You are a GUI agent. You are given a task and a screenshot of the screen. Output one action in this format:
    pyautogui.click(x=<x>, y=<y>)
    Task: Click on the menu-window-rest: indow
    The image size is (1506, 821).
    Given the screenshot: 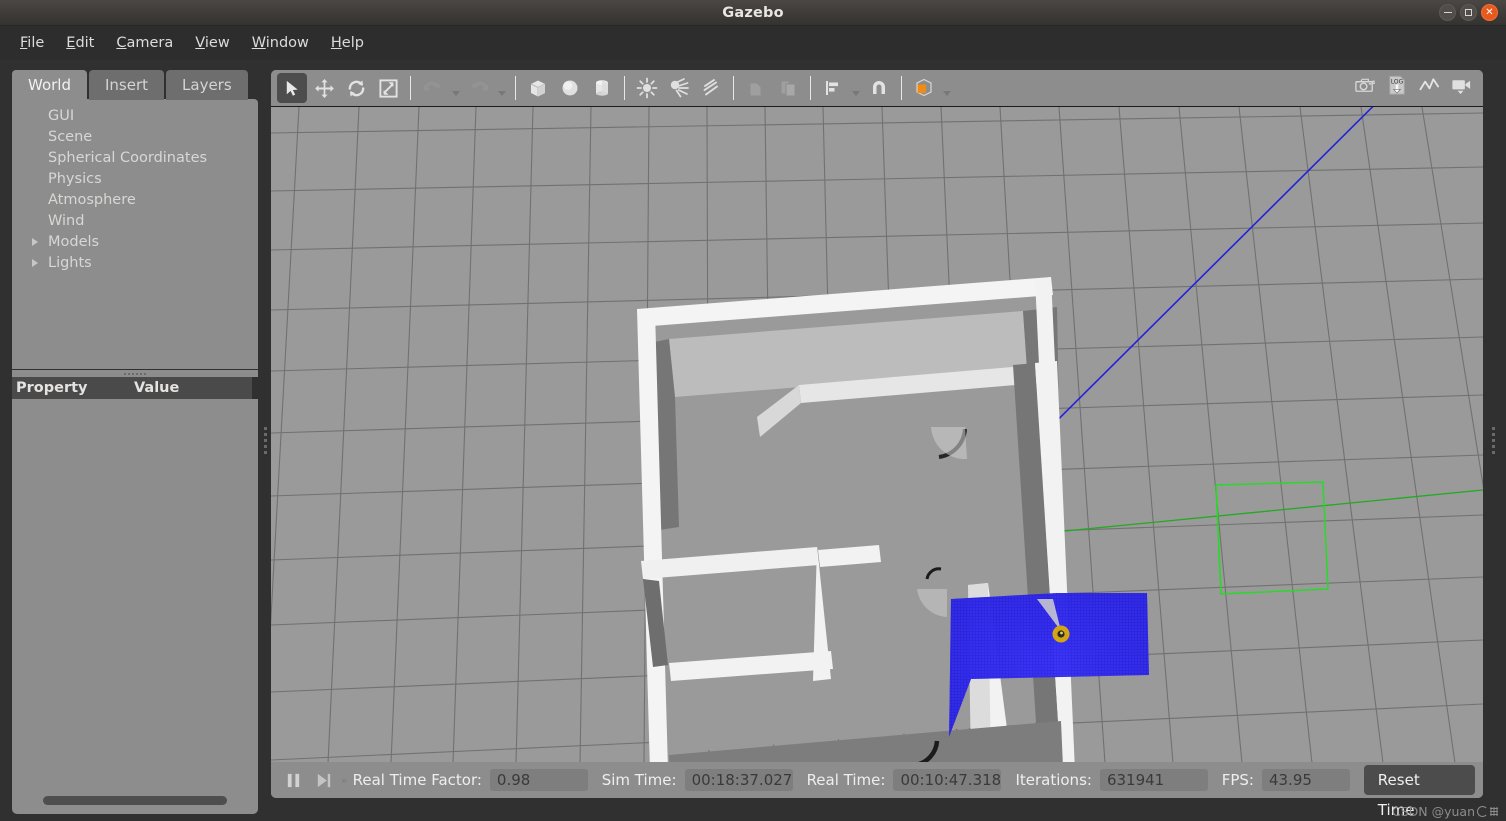 What is the action you would take?
    pyautogui.click(x=287, y=43)
    